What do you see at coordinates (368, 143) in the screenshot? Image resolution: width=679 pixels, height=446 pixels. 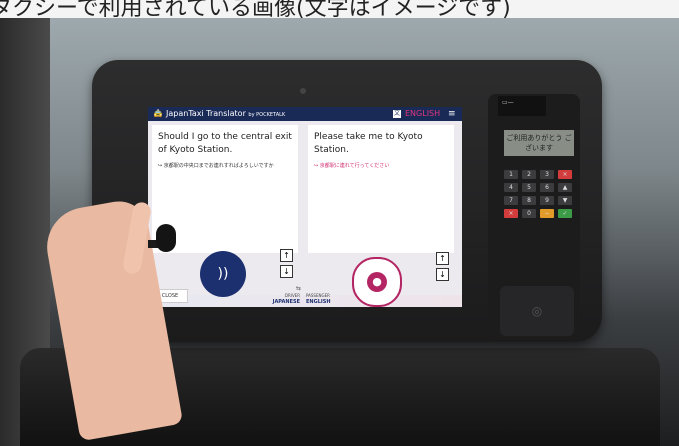 I see `passenger-translation: Please take me to Kyoto Station.` at bounding box center [368, 143].